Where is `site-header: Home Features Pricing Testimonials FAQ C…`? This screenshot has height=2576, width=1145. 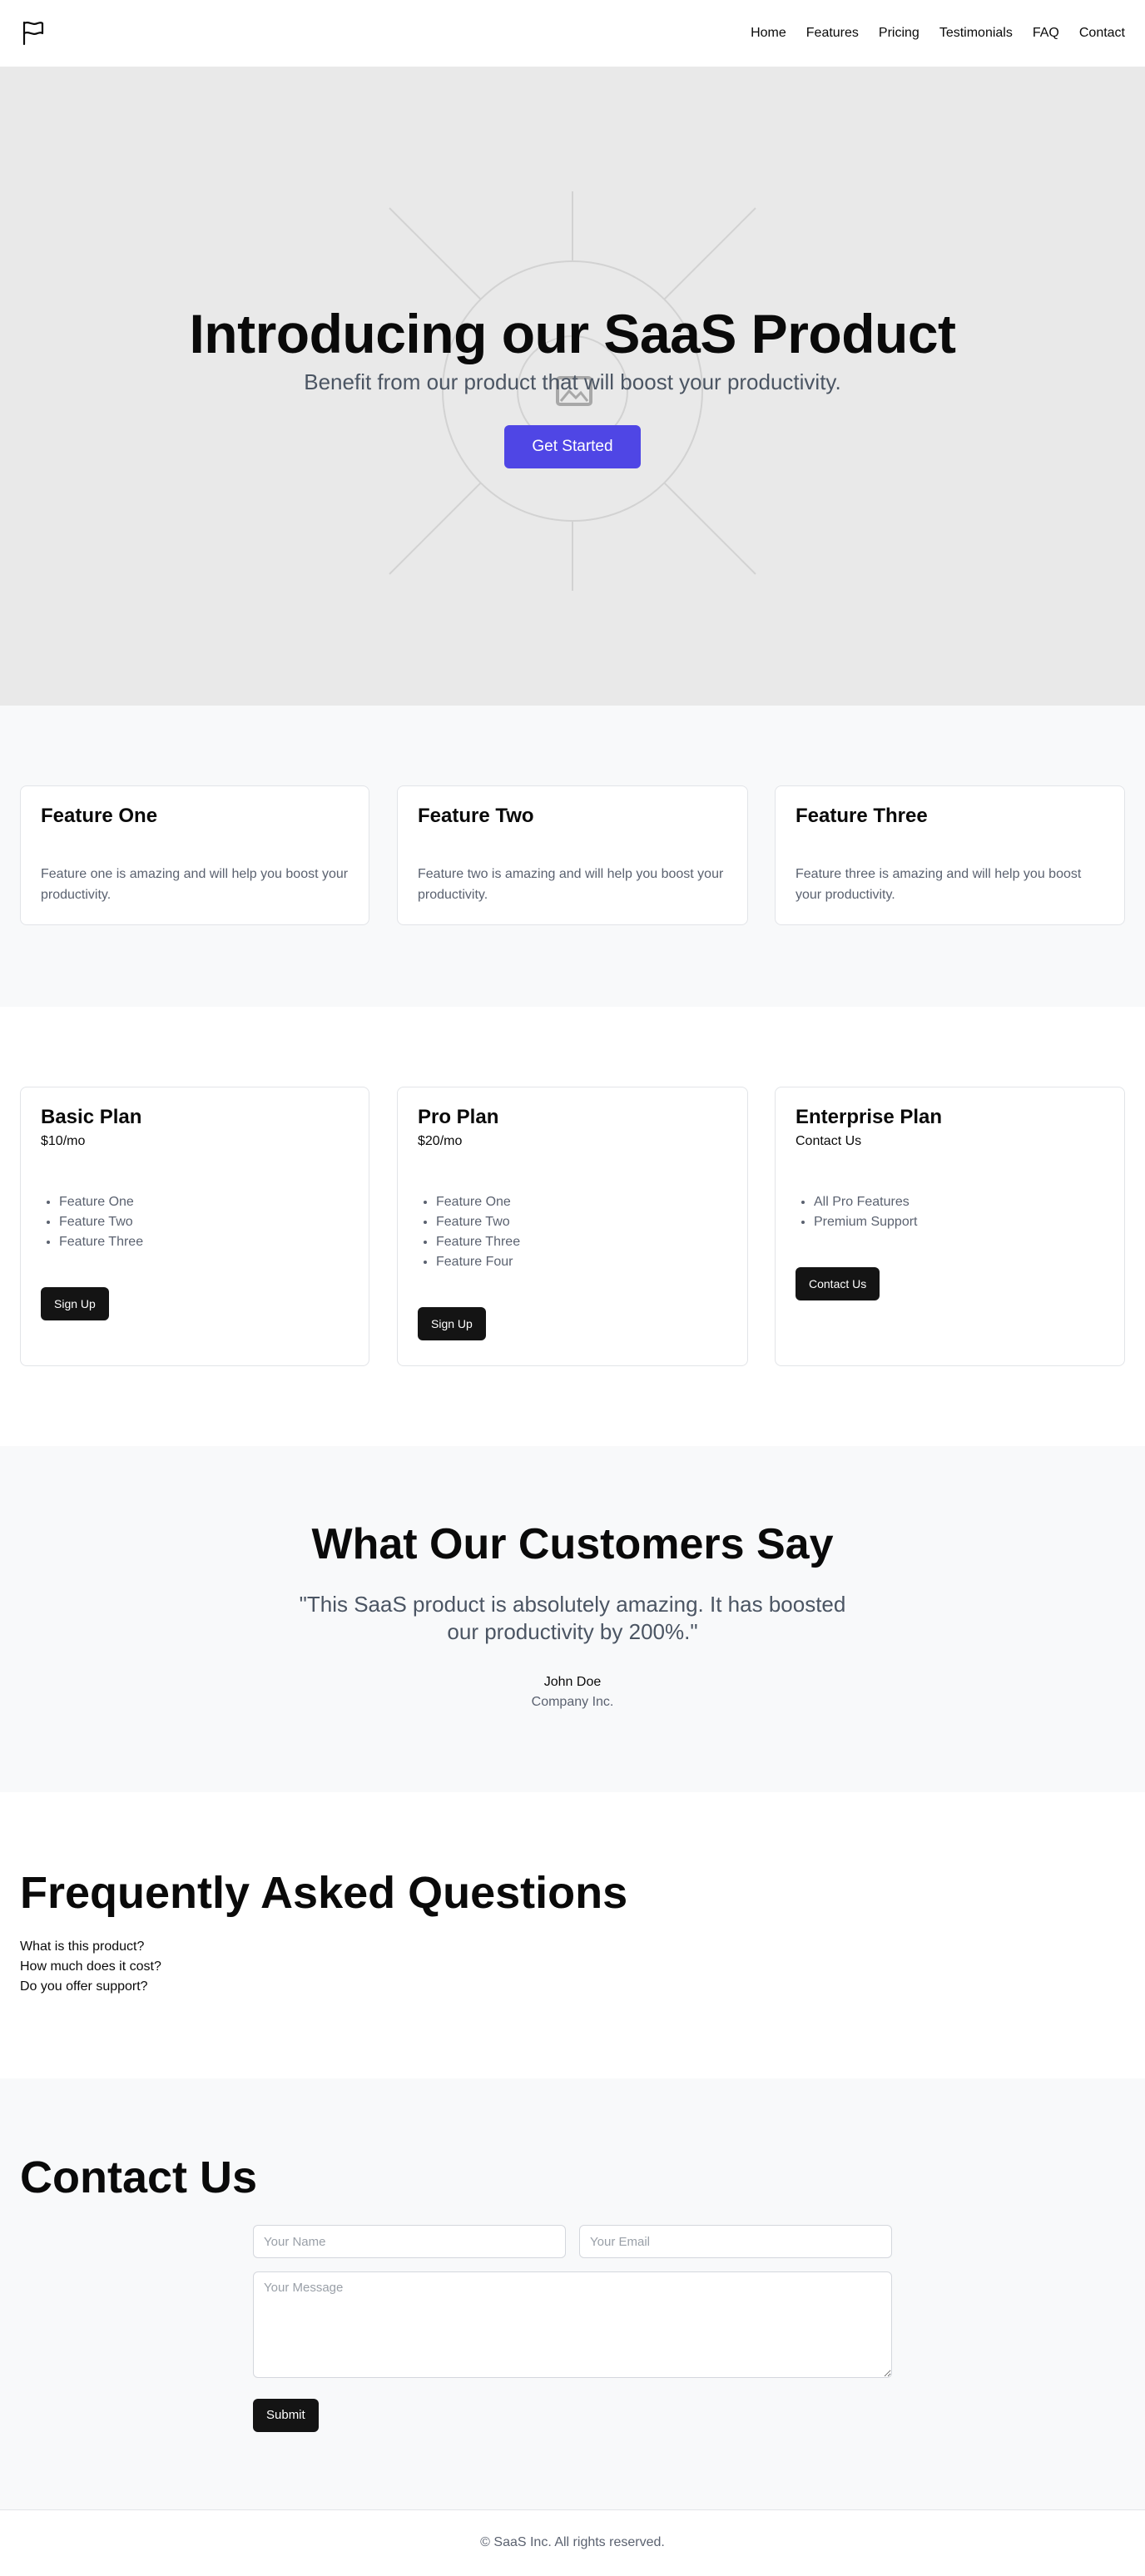 site-header: Home Features Pricing Testimonials FAQ C… is located at coordinates (572, 33).